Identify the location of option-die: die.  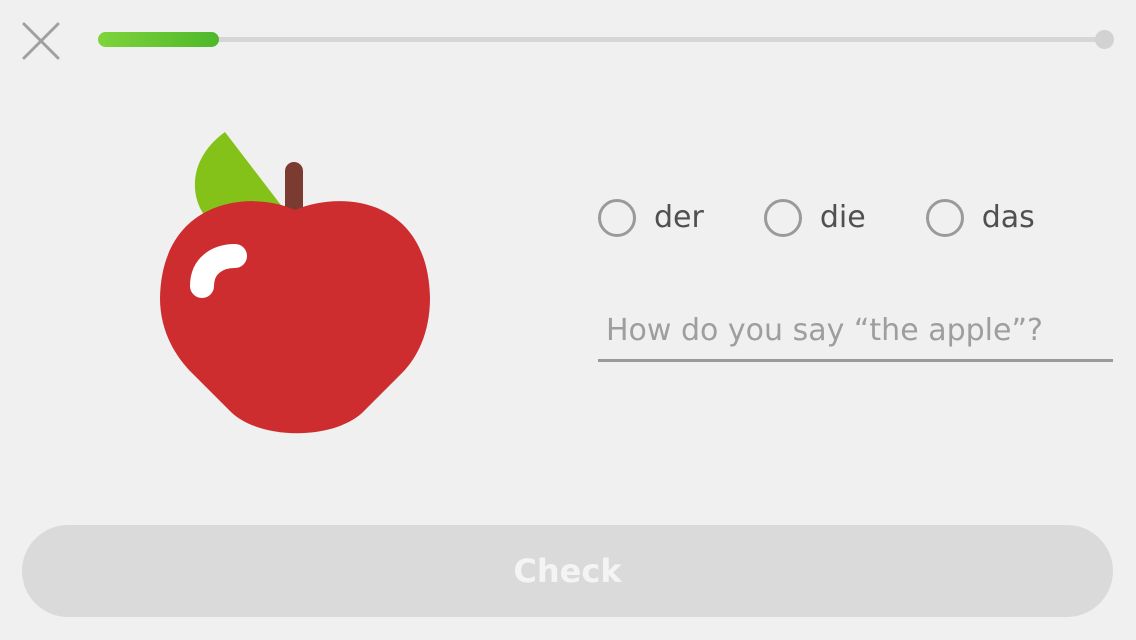
(814, 218).